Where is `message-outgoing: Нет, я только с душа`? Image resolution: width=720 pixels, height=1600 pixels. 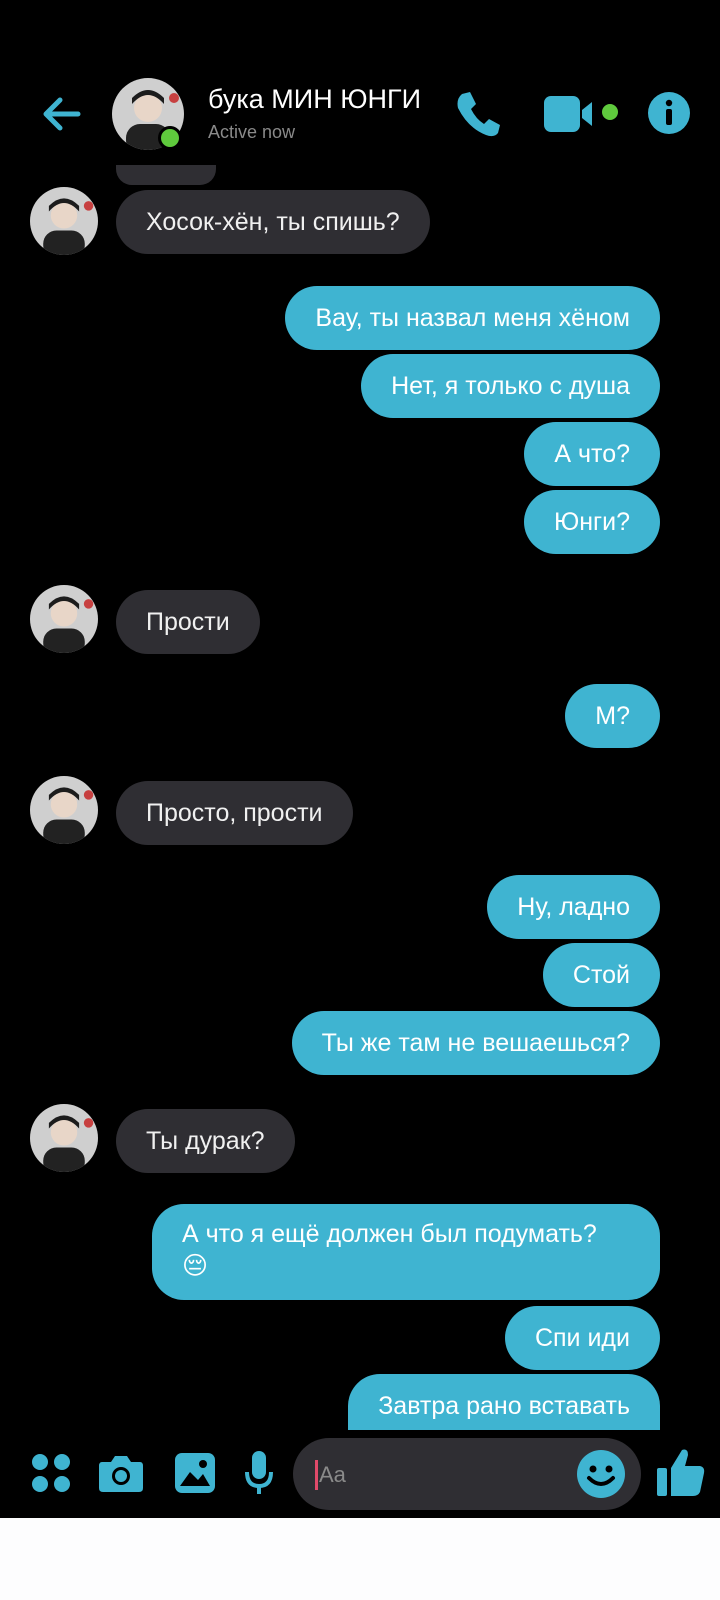 message-outgoing: Нет, я только с душа is located at coordinates (510, 386).